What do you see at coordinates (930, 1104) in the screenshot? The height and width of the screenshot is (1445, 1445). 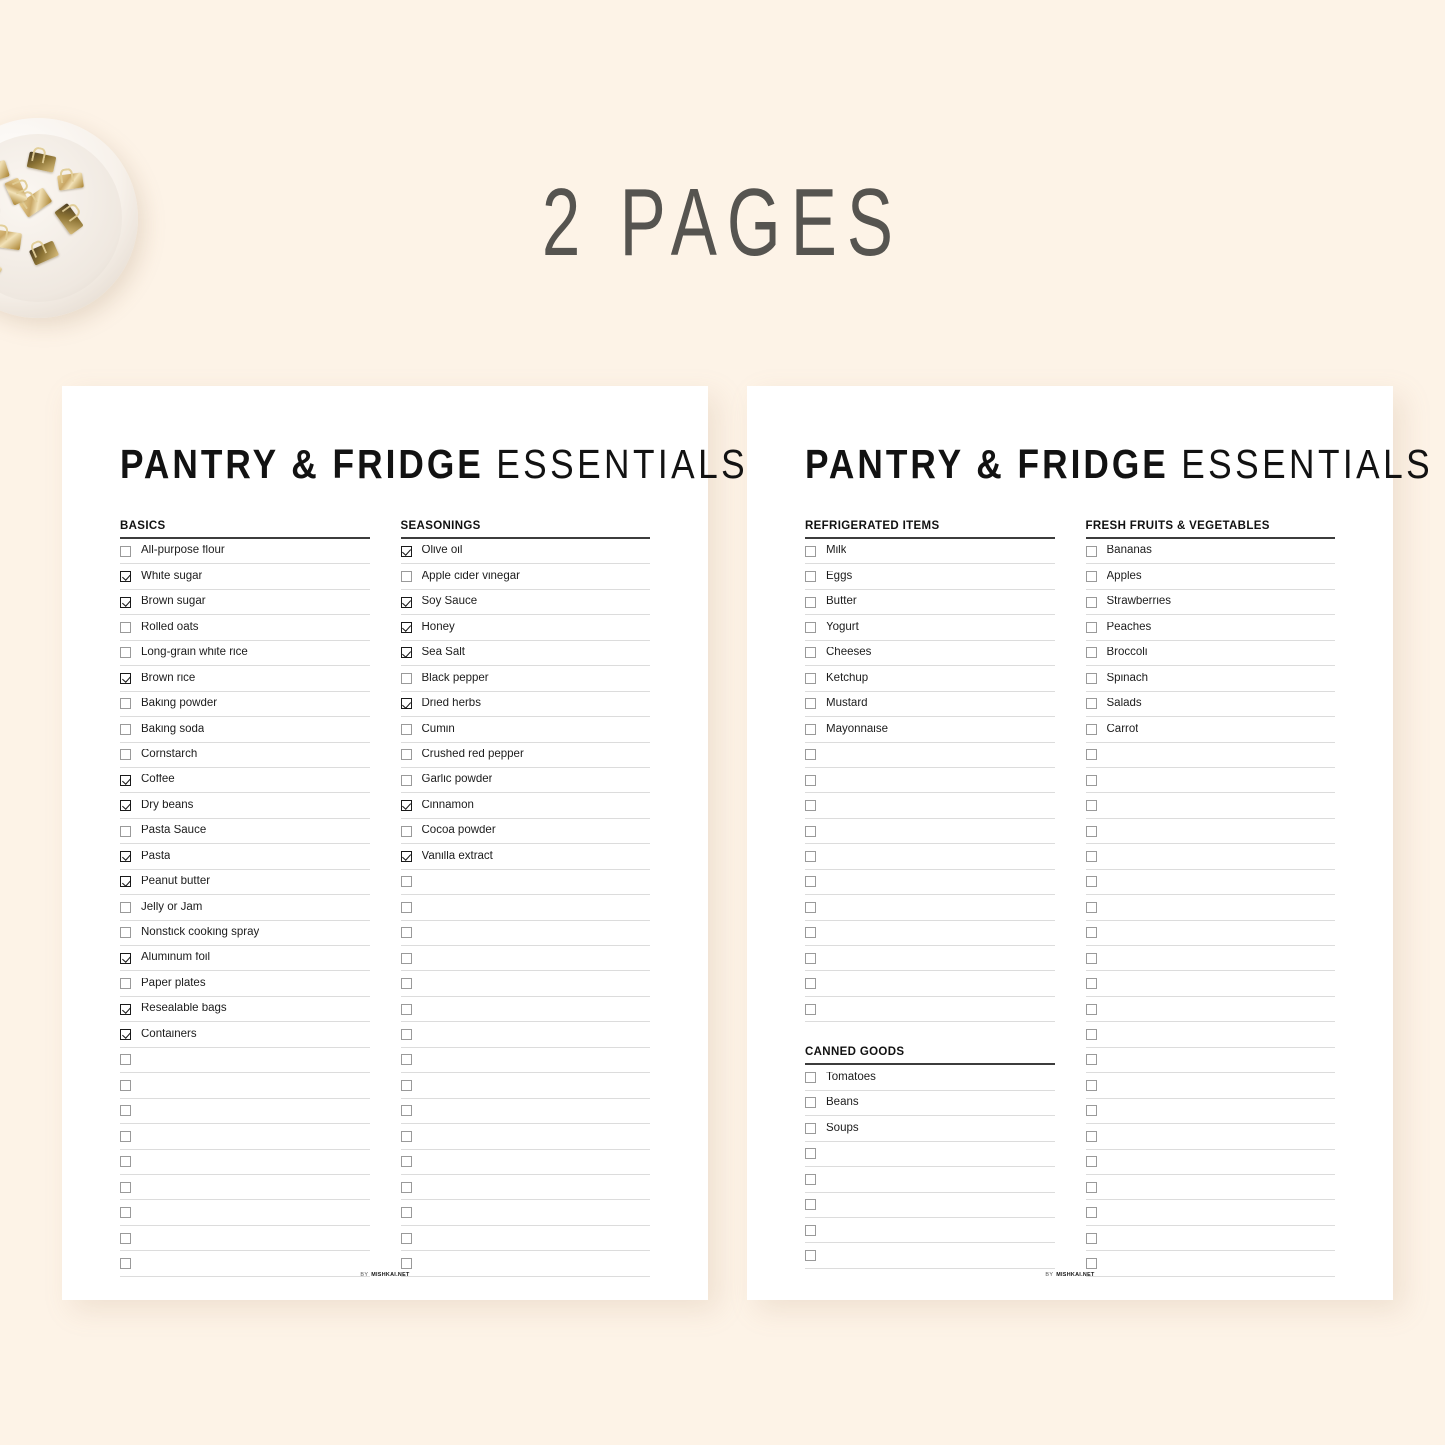 I see `checklist-row: Beans` at bounding box center [930, 1104].